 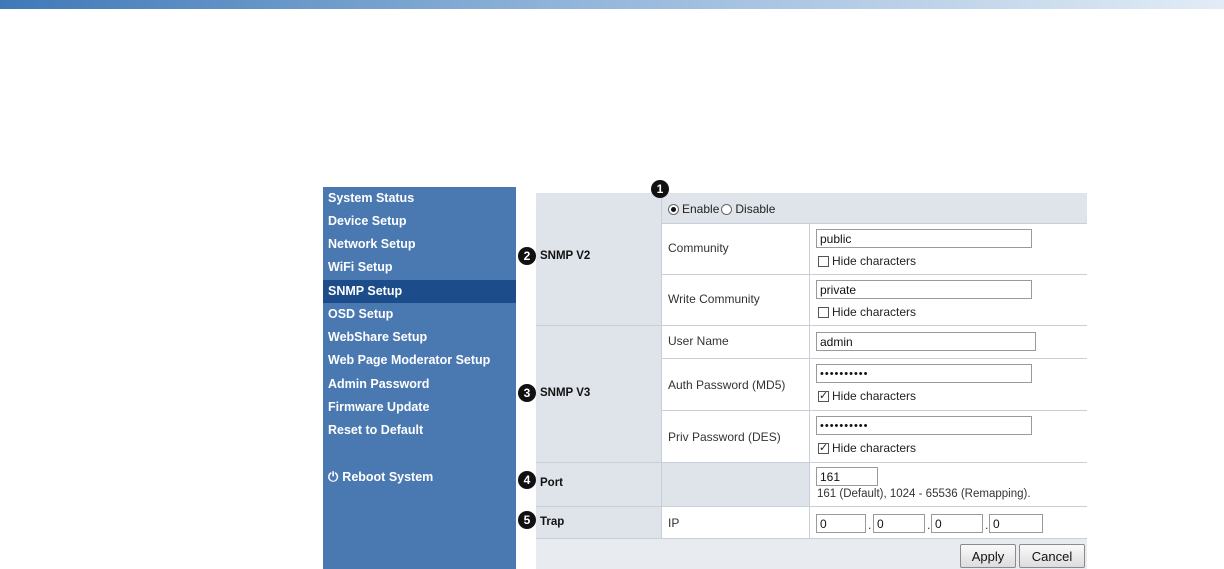 I want to click on snmp-v2-enable-radio-group: Enable Disable, so click(x=721, y=209).